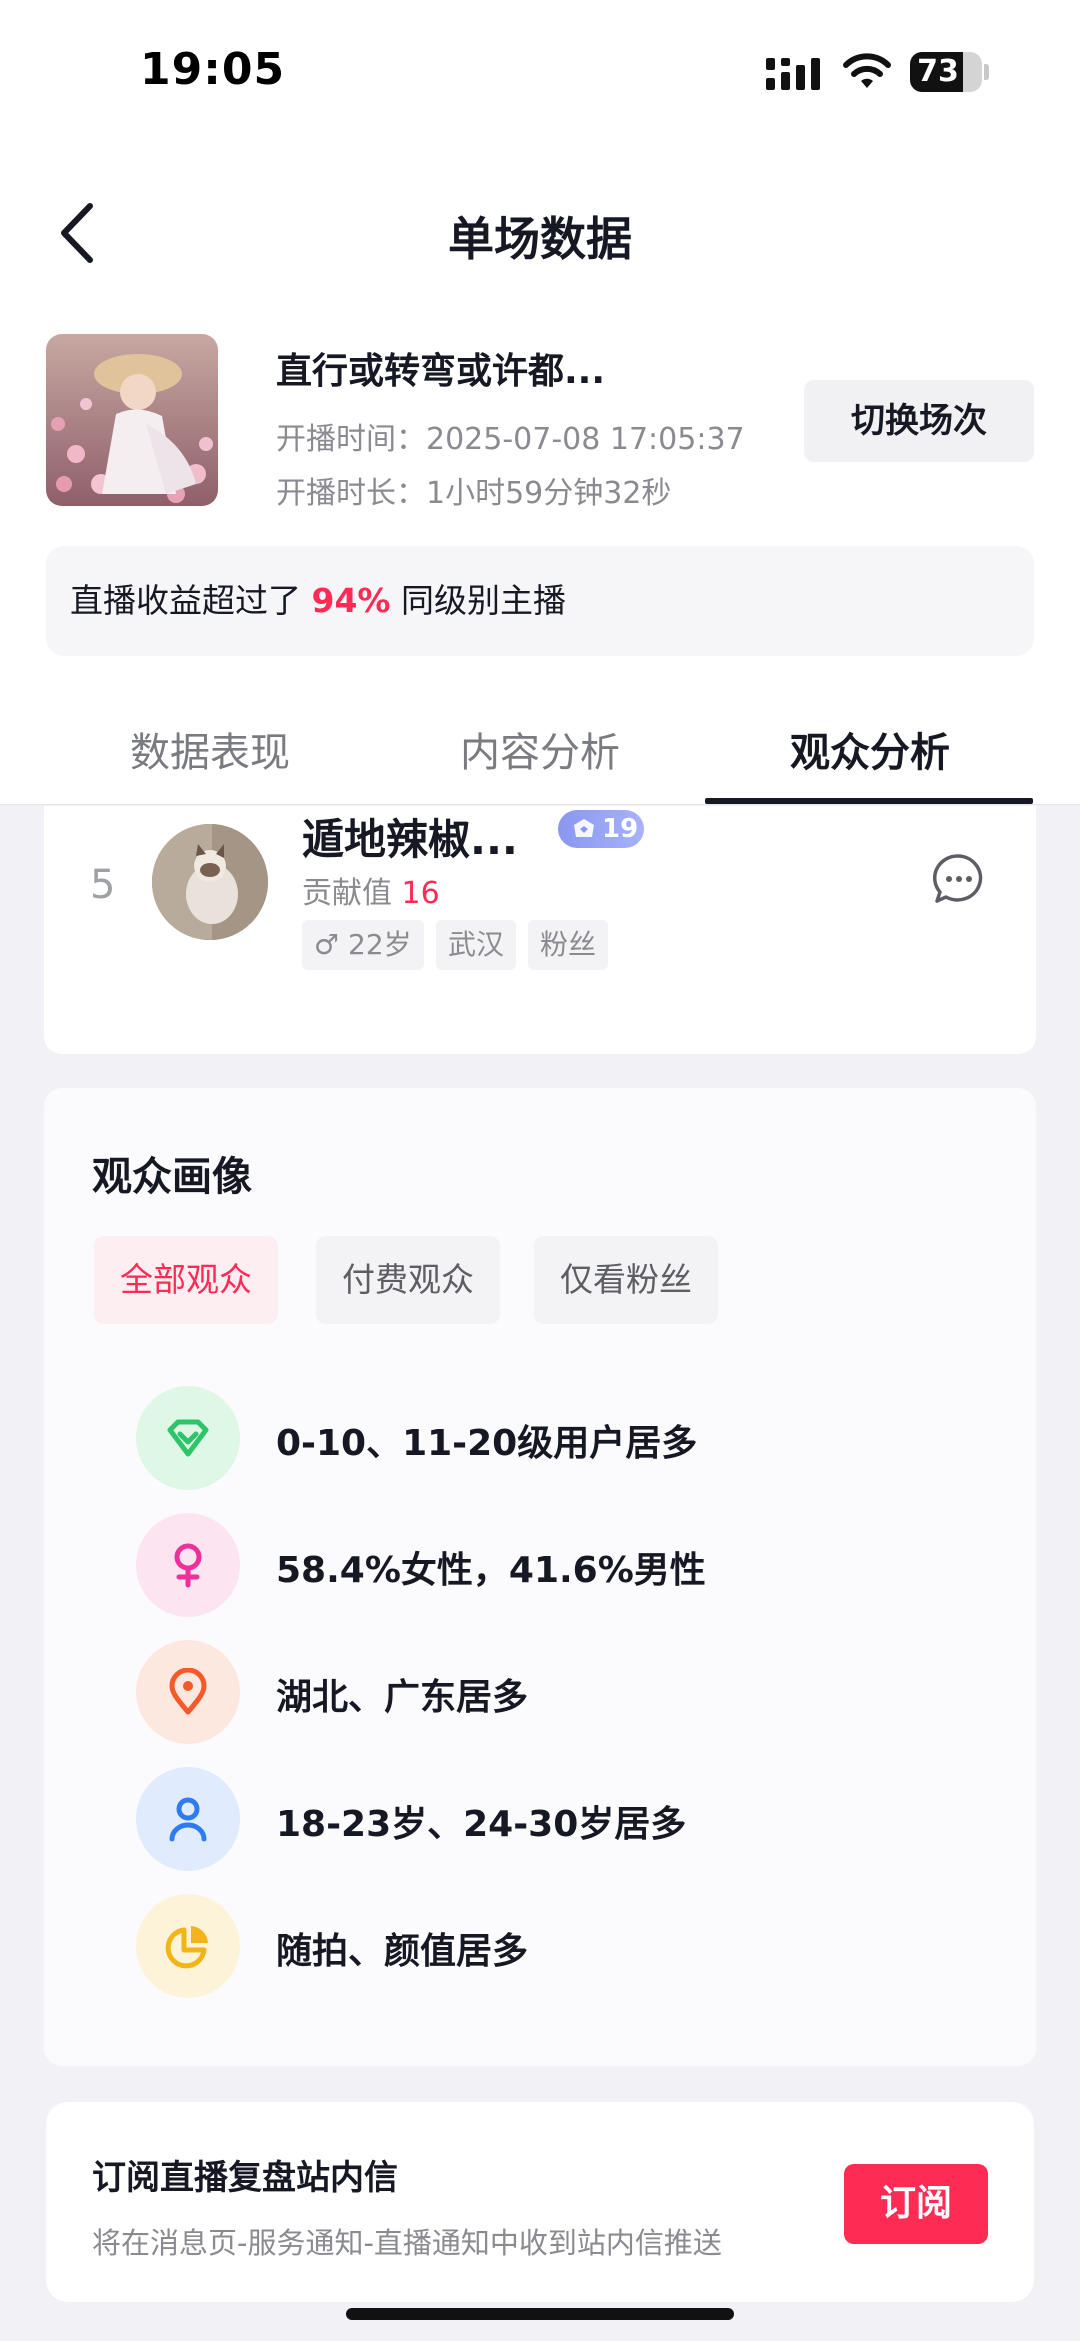 The width and height of the screenshot is (1080, 2341). Describe the element at coordinates (103, 885) in the screenshot. I see `rank-number: 5` at that location.